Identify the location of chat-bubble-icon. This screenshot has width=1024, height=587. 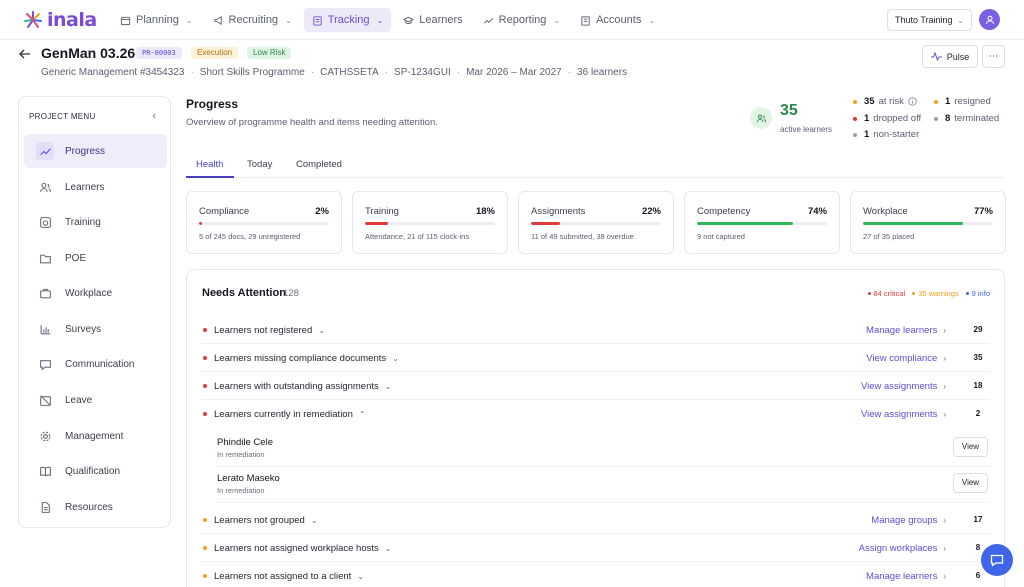
(45, 365).